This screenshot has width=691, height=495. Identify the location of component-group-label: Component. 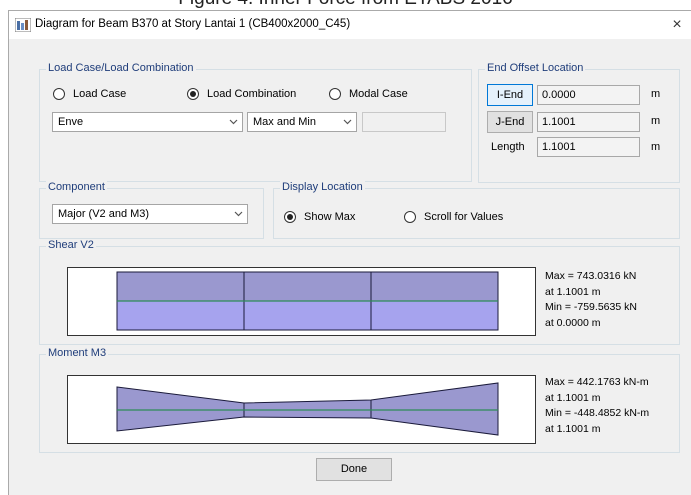
(76, 187).